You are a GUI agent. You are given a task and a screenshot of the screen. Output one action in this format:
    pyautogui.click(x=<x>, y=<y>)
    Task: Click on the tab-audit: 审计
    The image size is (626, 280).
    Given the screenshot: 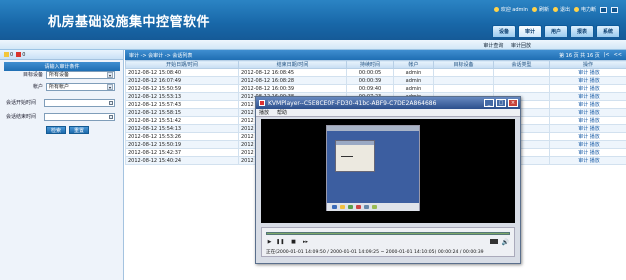 What is the action you would take?
    pyautogui.click(x=530, y=31)
    